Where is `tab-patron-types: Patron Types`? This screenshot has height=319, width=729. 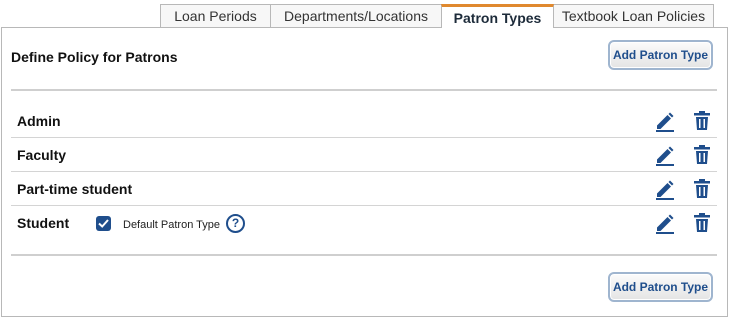 tab-patron-types: Patron Types is located at coordinates (497, 16).